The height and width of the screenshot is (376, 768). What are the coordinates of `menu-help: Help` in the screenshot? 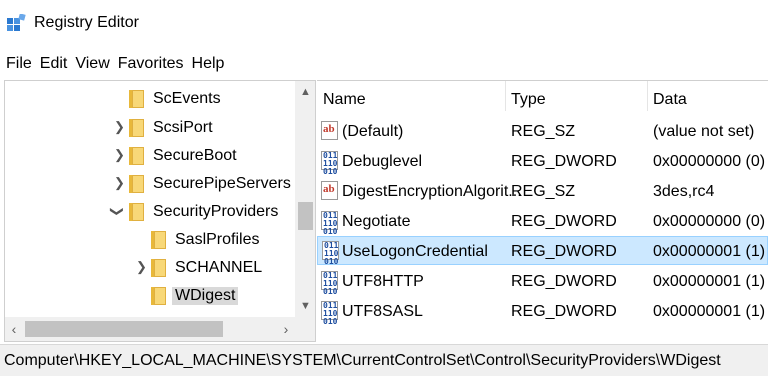 It's located at (208, 65).